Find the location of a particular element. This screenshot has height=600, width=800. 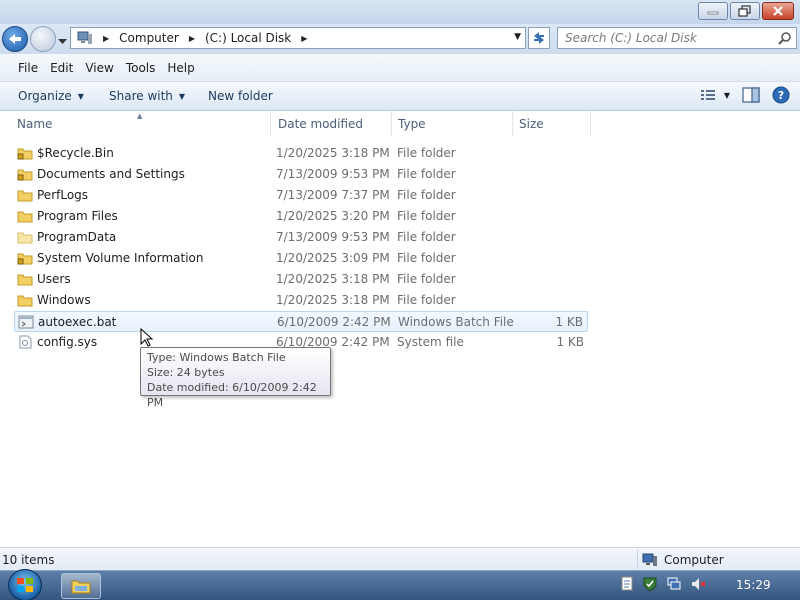

file-name: Windows is located at coordinates (64, 300).